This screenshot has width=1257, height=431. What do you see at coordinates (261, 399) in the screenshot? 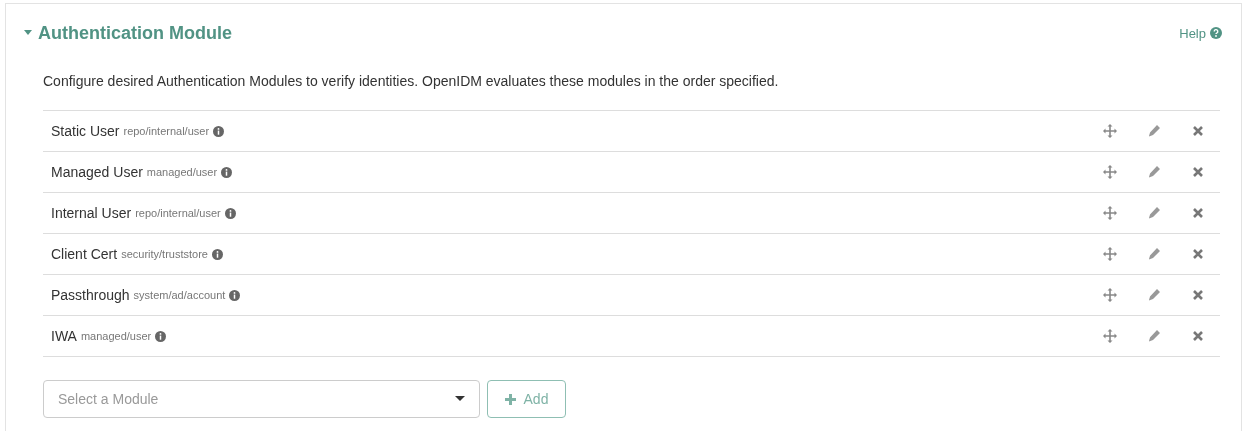
I see `module-select: Select a Module` at bounding box center [261, 399].